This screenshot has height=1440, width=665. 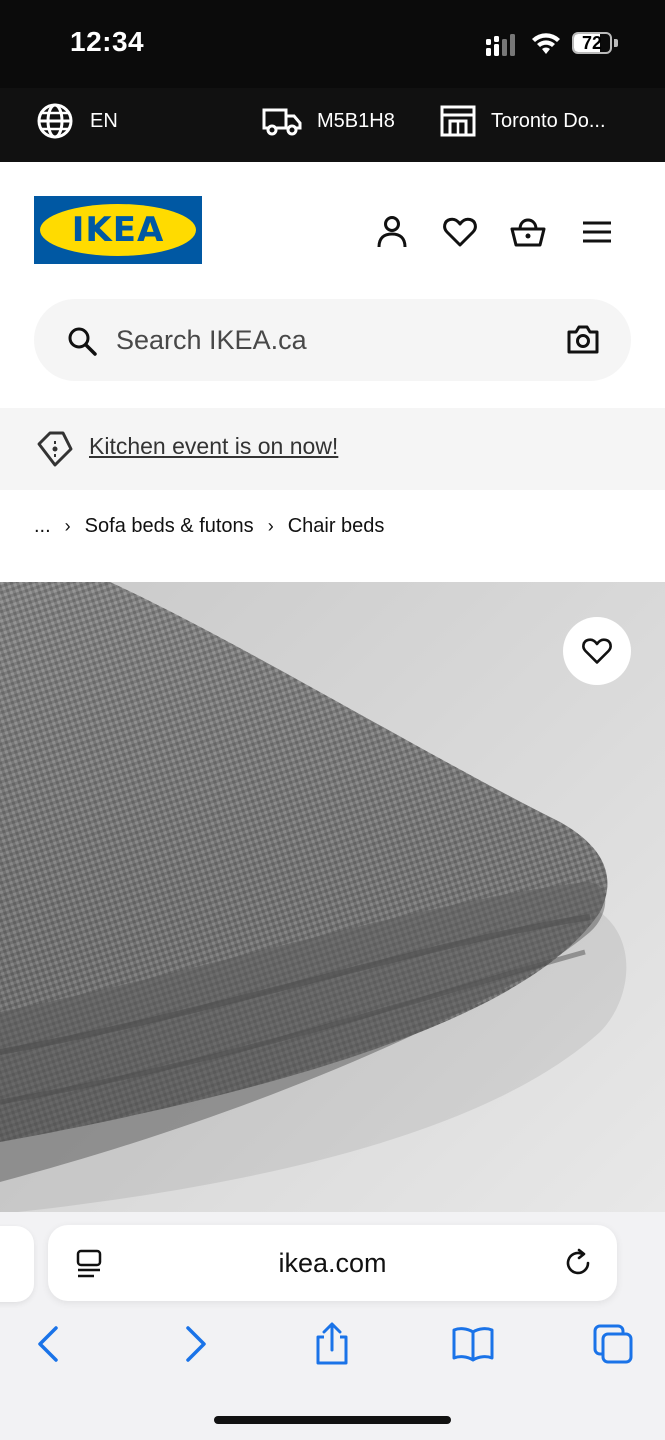 I want to click on heart-icon, so click(x=597, y=651).